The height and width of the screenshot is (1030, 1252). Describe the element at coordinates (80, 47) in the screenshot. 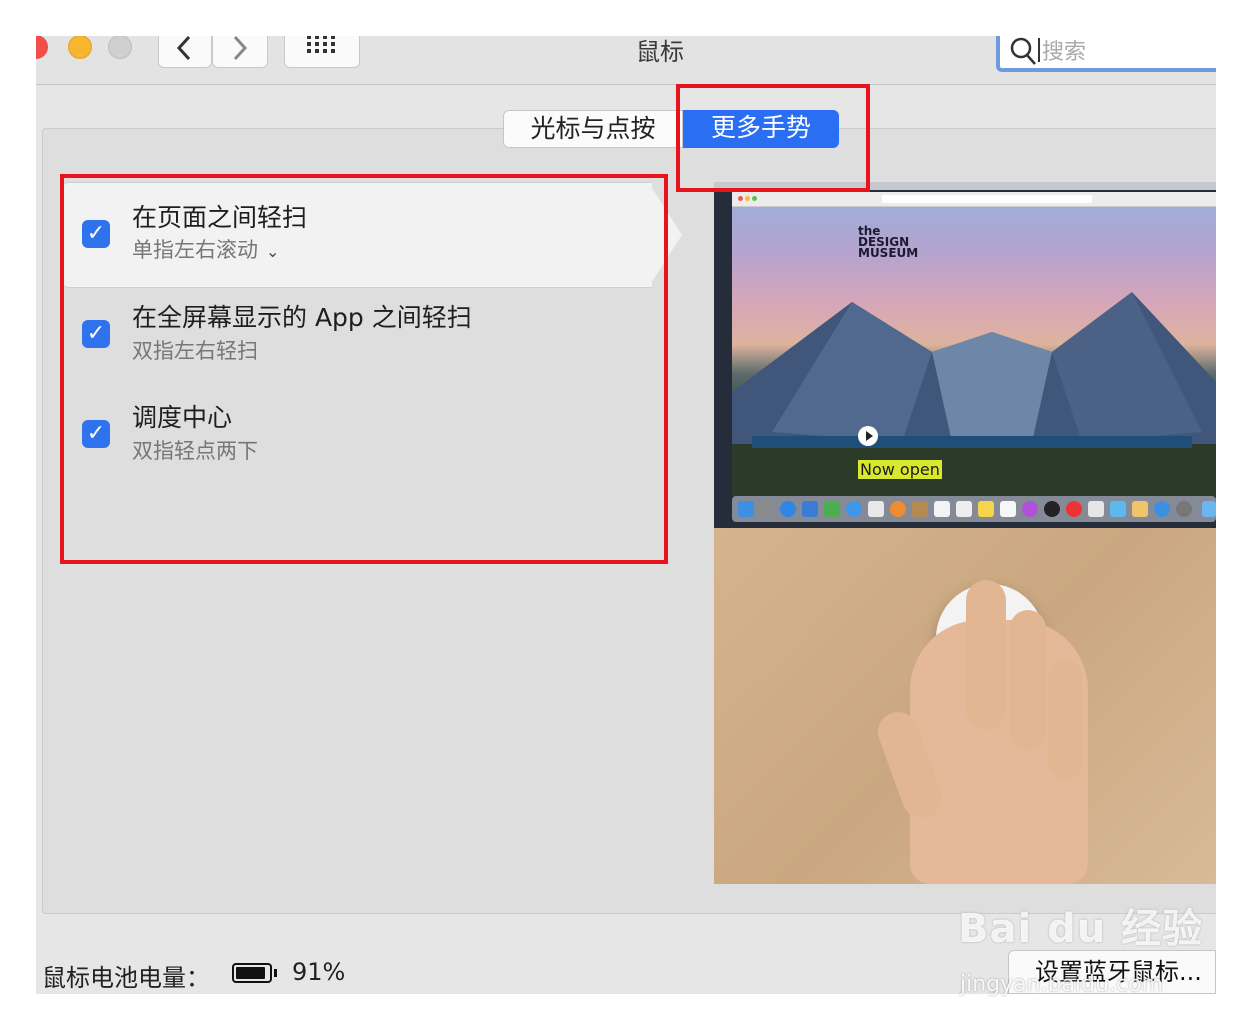

I see `minimize-window-button` at that location.